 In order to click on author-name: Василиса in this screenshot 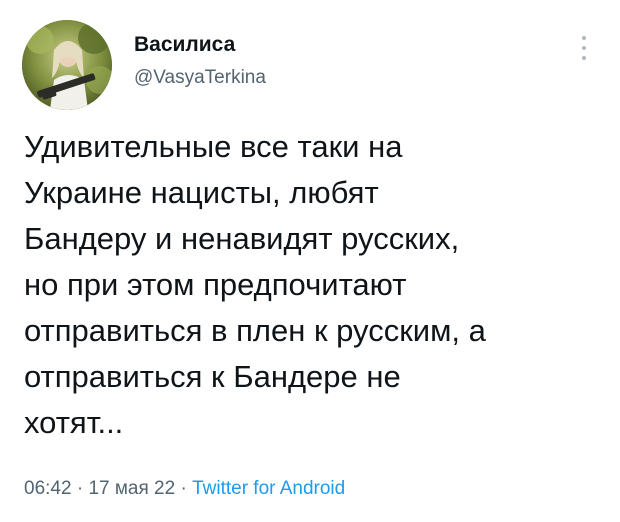, I will do `click(184, 45)`.